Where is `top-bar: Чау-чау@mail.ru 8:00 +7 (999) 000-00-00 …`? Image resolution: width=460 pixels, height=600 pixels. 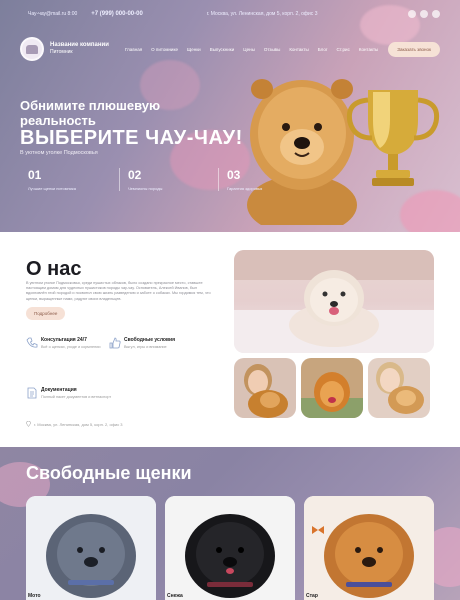 top-bar: Чау-чау@mail.ru 8:00 +7 (999) 000-00-00 … is located at coordinates (234, 14).